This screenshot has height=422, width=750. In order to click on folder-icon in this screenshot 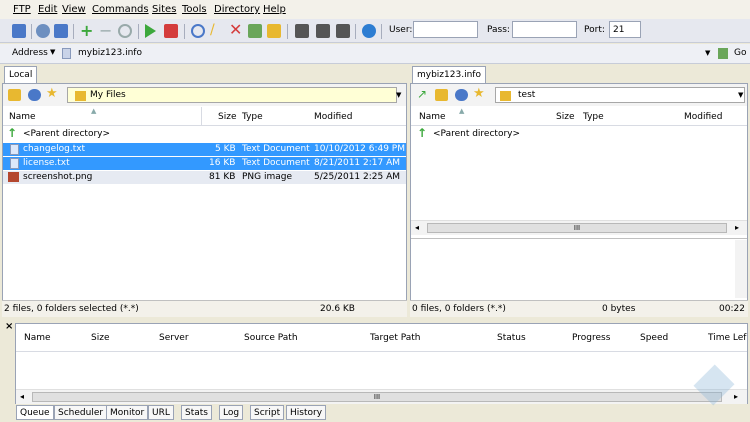, I will do `click(505, 96)`.